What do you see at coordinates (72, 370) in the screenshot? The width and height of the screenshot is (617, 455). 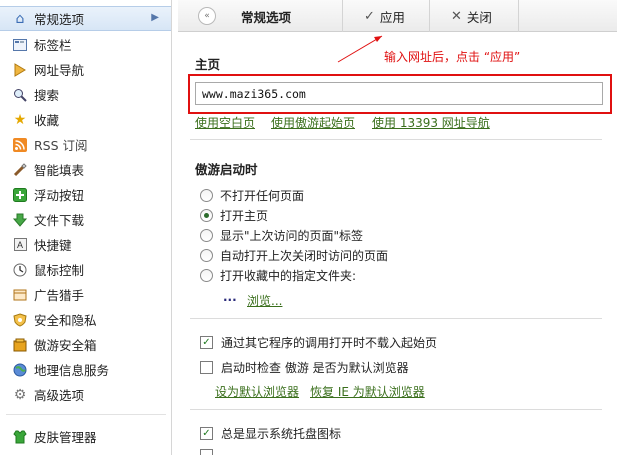 I see `sidebar-item-label: 地理信息服务` at bounding box center [72, 370].